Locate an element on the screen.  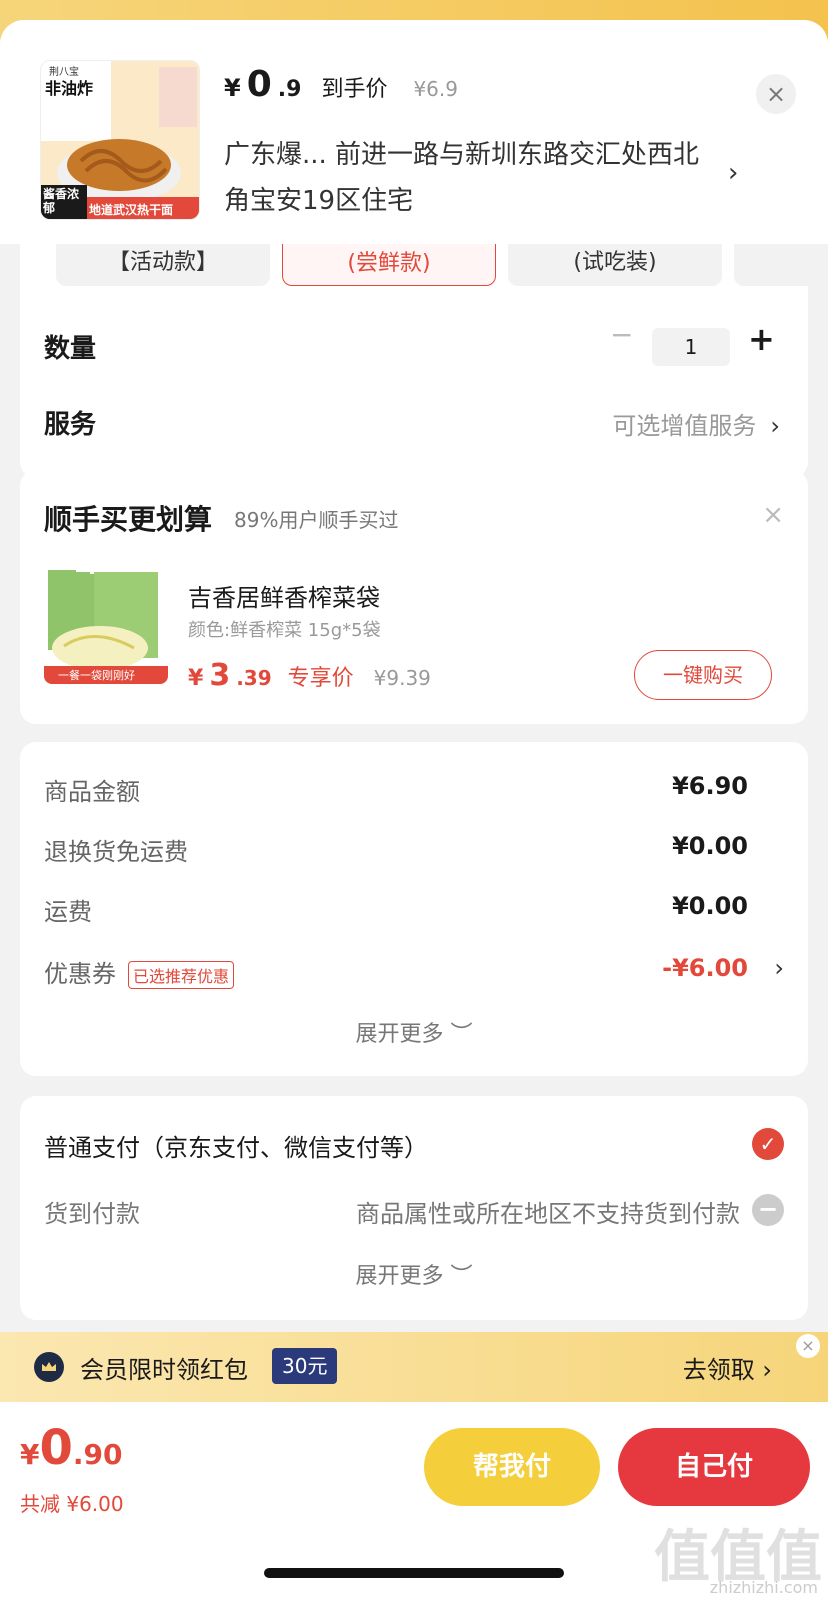
one-click-buy-button: 一键购买 is located at coordinates (703, 675).